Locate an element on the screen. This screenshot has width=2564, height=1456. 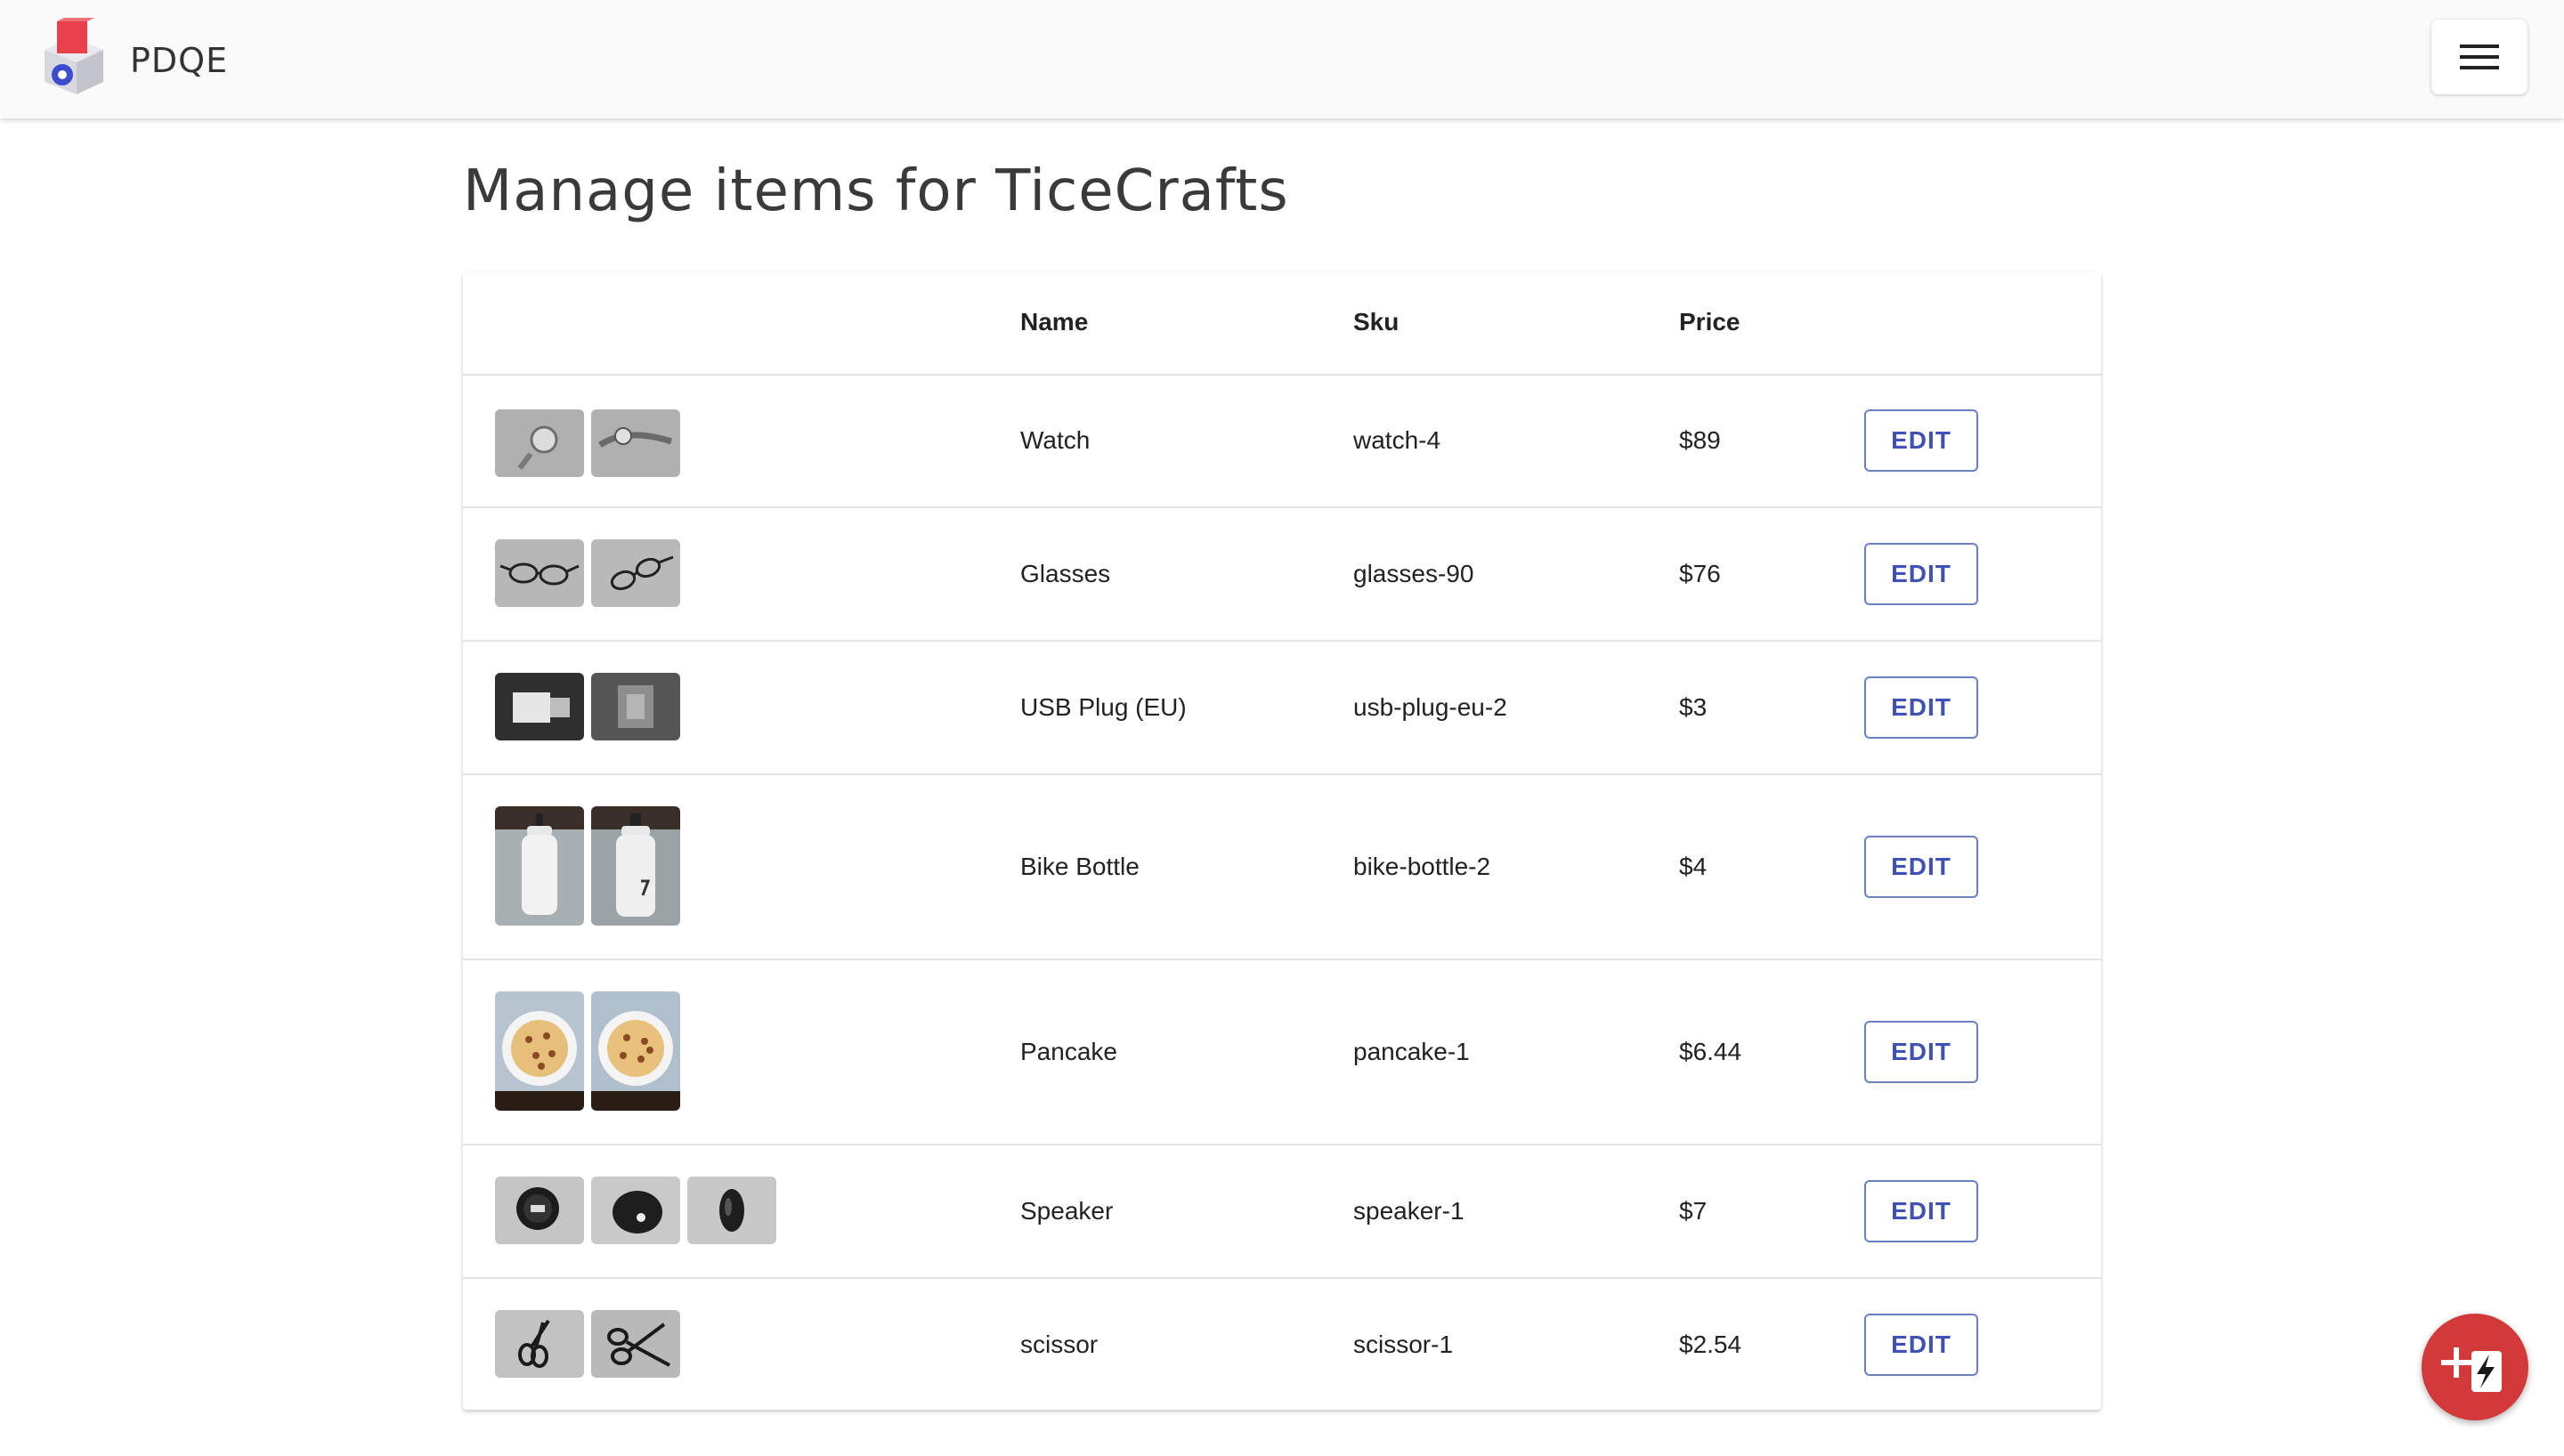
item-price: $3 is located at coordinates (1693, 707).